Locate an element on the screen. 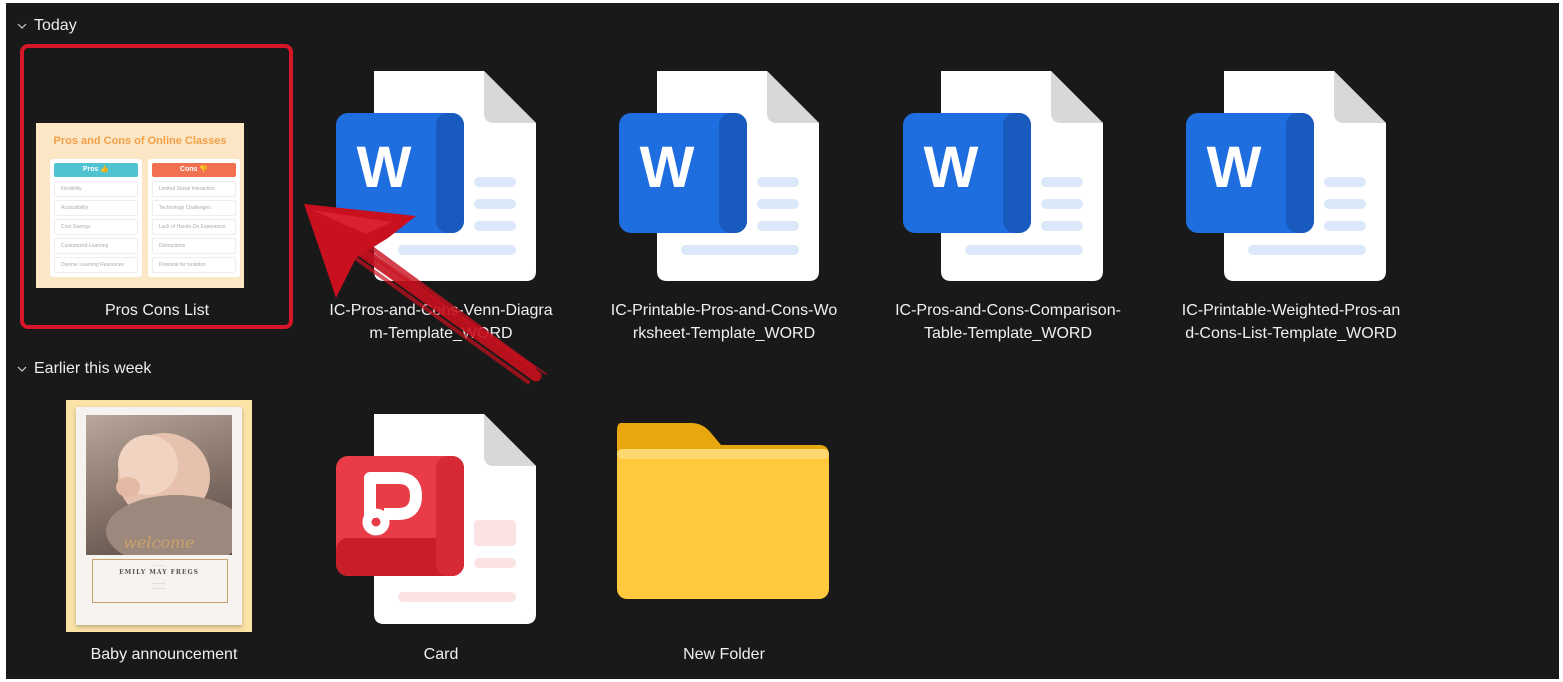 Image resolution: width=1563 pixels, height=682 pixels. folder-icon is located at coordinates (723, 511).